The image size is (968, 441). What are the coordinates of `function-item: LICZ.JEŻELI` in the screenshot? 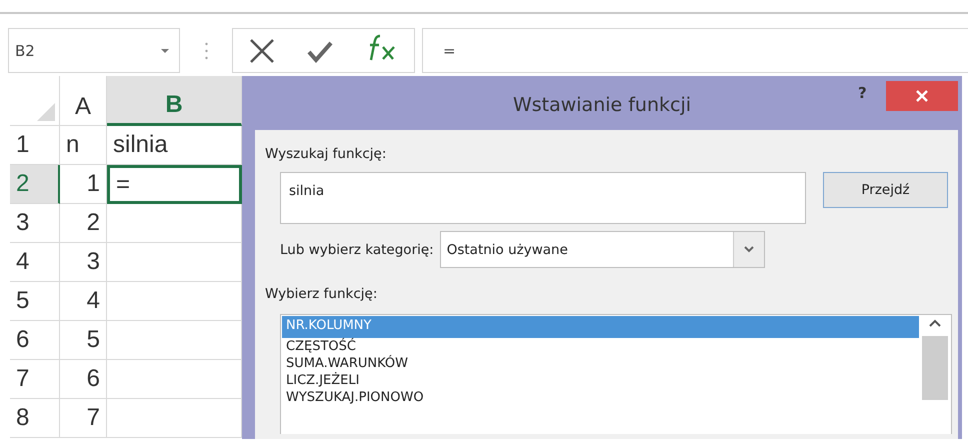 It's located at (600, 380).